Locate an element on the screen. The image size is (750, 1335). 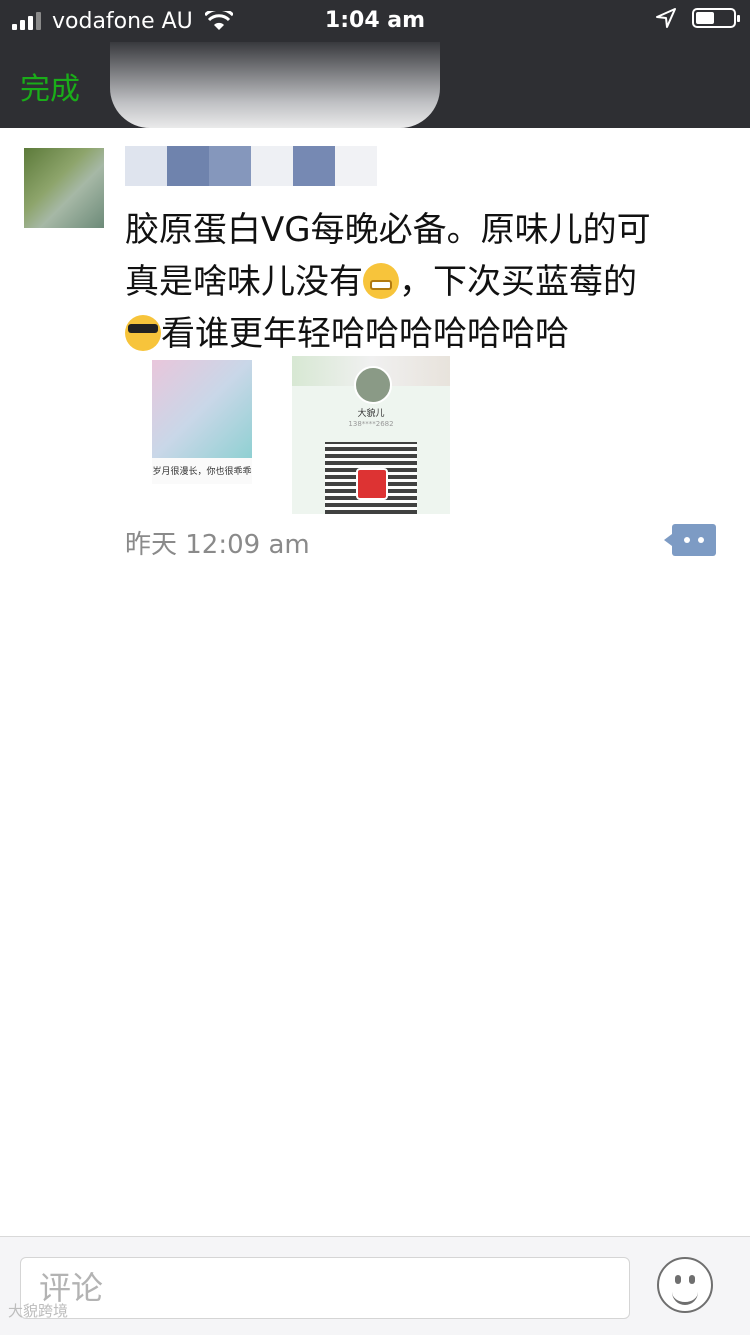
avatar is located at coordinates (64, 188).